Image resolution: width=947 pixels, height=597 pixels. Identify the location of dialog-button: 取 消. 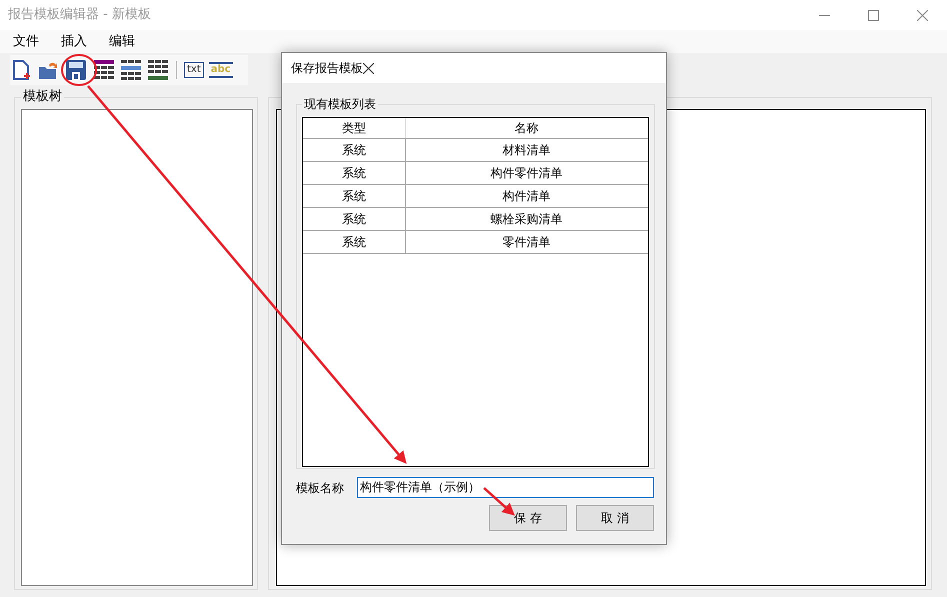
(615, 518).